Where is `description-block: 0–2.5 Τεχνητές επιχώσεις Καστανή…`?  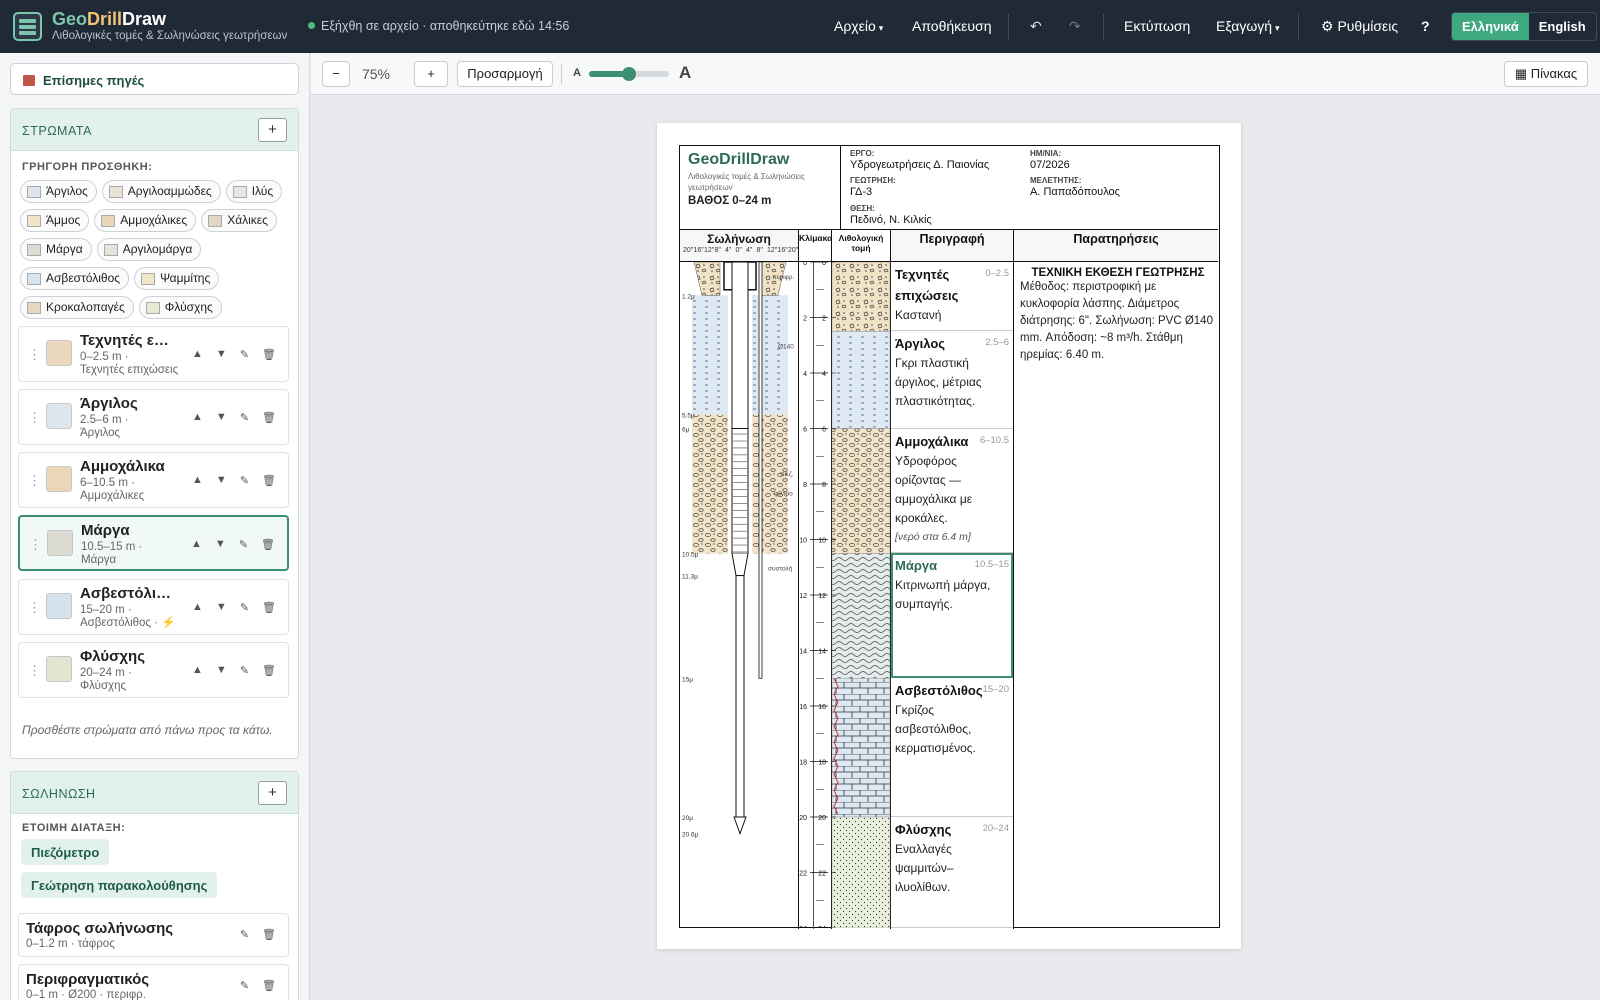
description-block: 0–2.5 Τεχνητές επιχώσεις Καστανή… is located at coordinates (952, 297).